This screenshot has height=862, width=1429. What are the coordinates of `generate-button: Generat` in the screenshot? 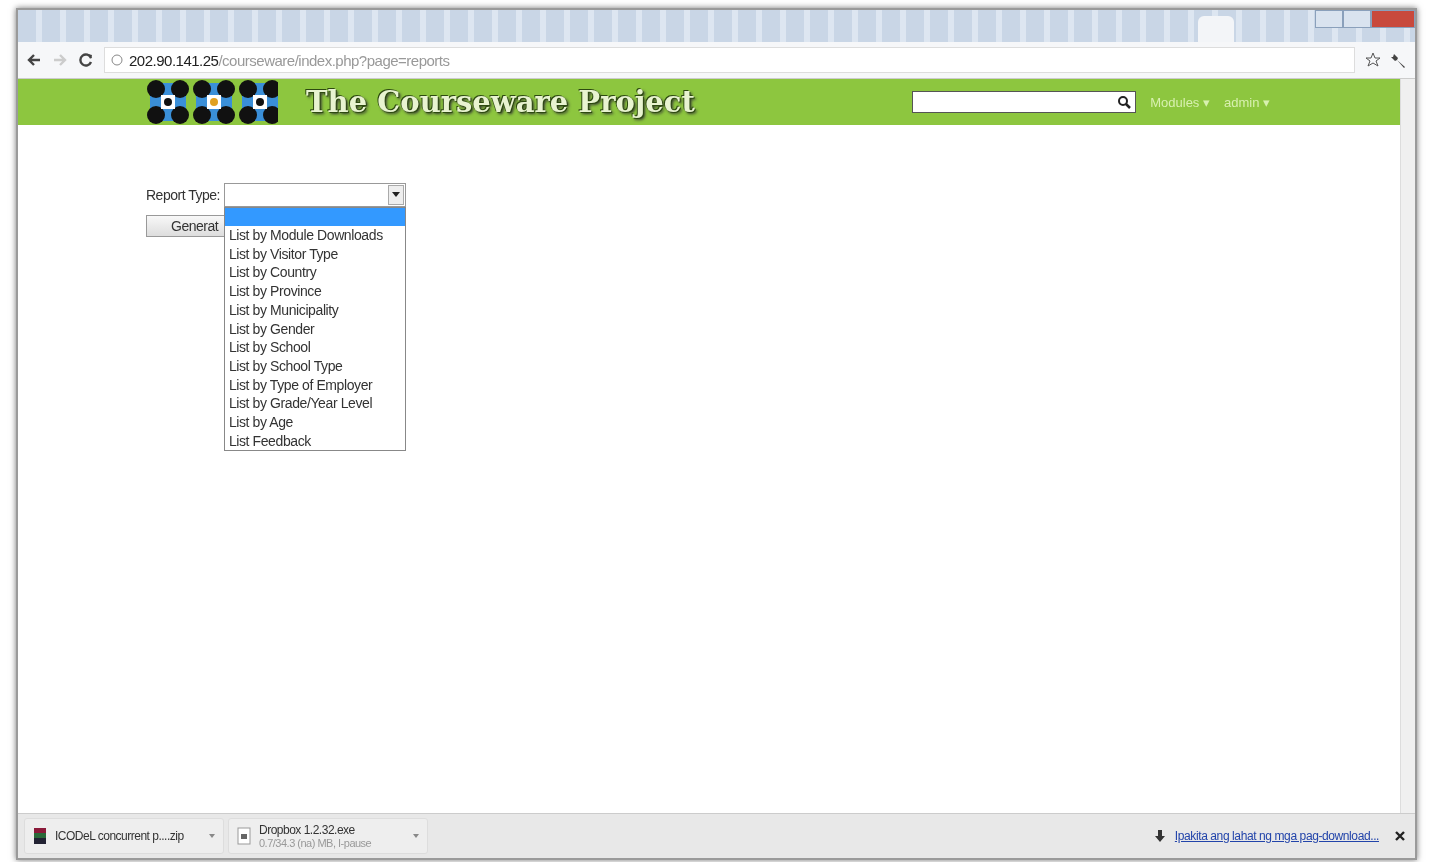 It's located at (186, 226).